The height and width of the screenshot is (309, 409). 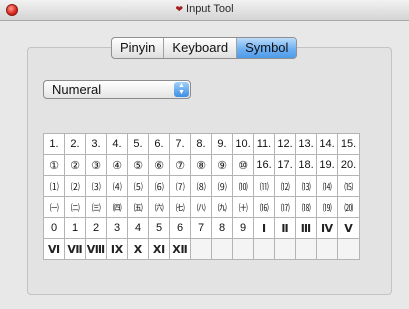 What do you see at coordinates (264, 207) in the screenshot?
I see `symbol-cell: ⒃` at bounding box center [264, 207].